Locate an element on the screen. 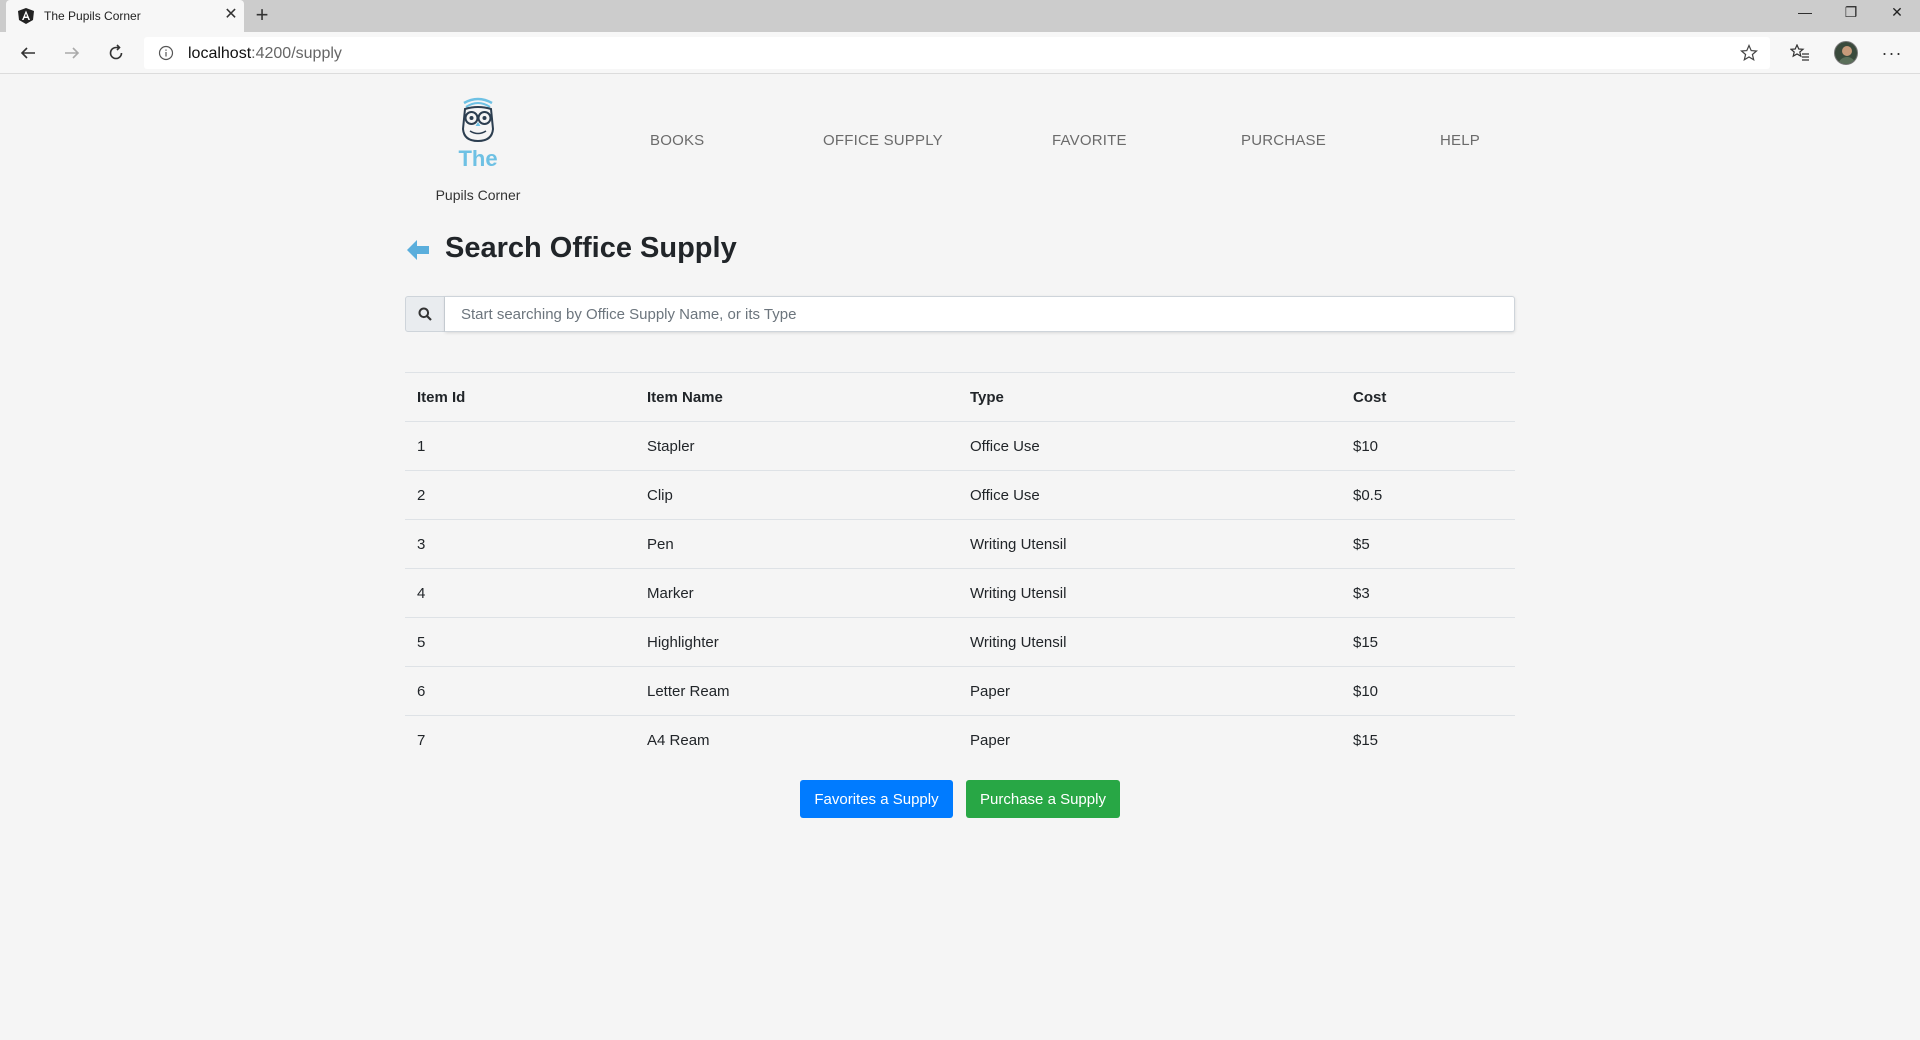 Image resolution: width=1920 pixels, height=1040 pixels. table-row: 7 A4 Ream Paper $15 is located at coordinates (960, 740).